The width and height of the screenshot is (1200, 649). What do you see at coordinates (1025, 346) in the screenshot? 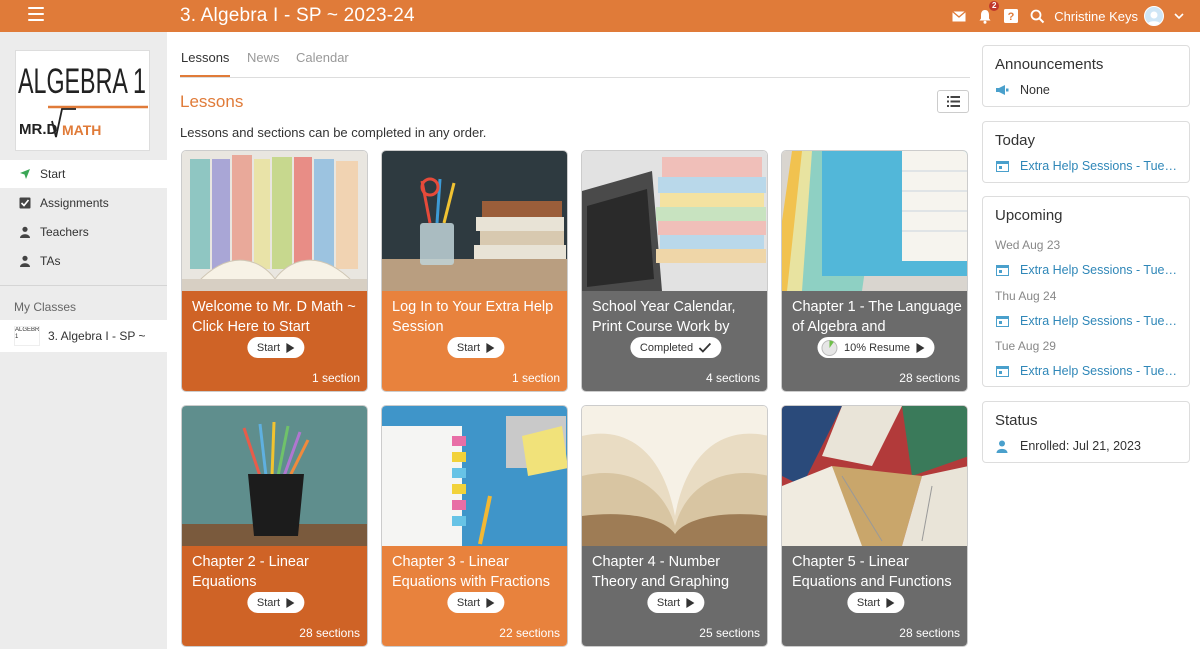
I see `event-date: Tue Aug 29` at bounding box center [1025, 346].